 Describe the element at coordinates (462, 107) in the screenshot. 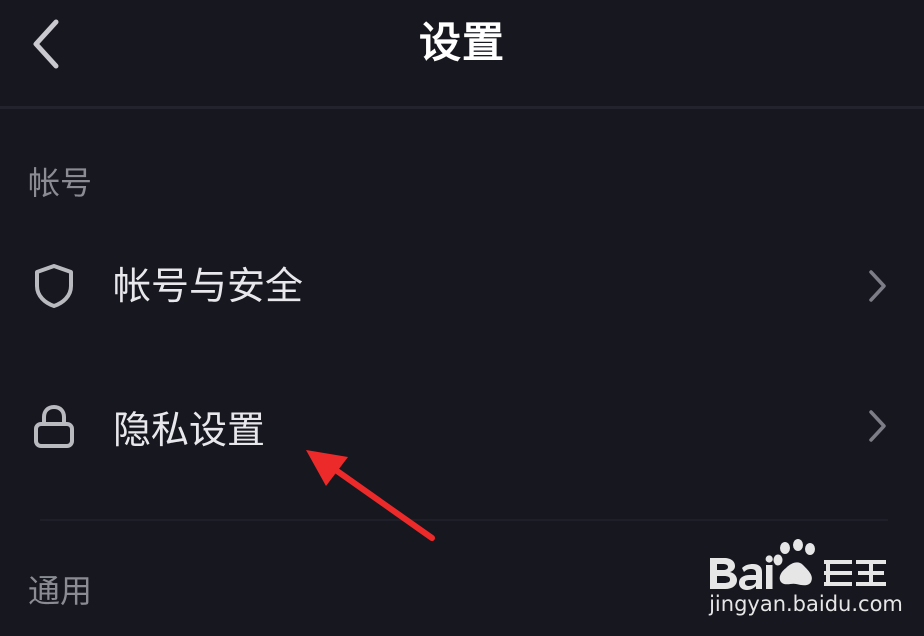

I see `header-divider` at that location.